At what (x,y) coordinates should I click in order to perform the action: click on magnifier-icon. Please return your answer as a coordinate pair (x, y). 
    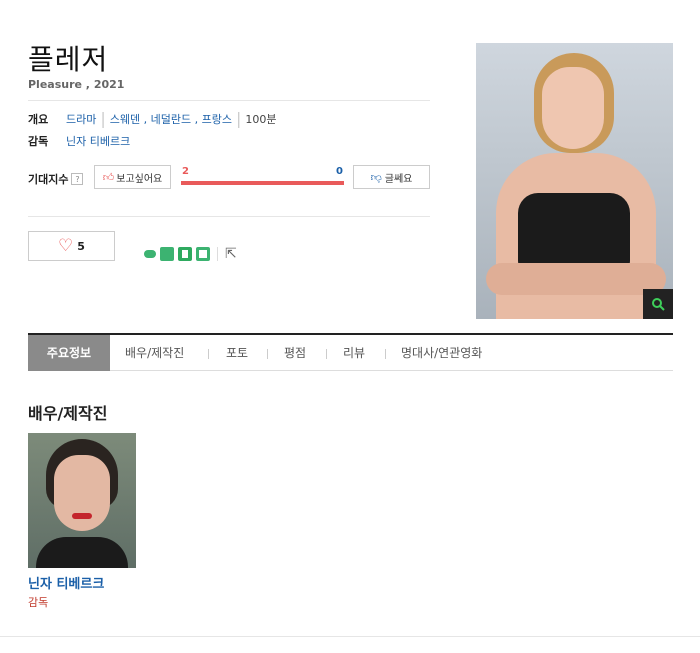
    Looking at the image, I should click on (658, 304).